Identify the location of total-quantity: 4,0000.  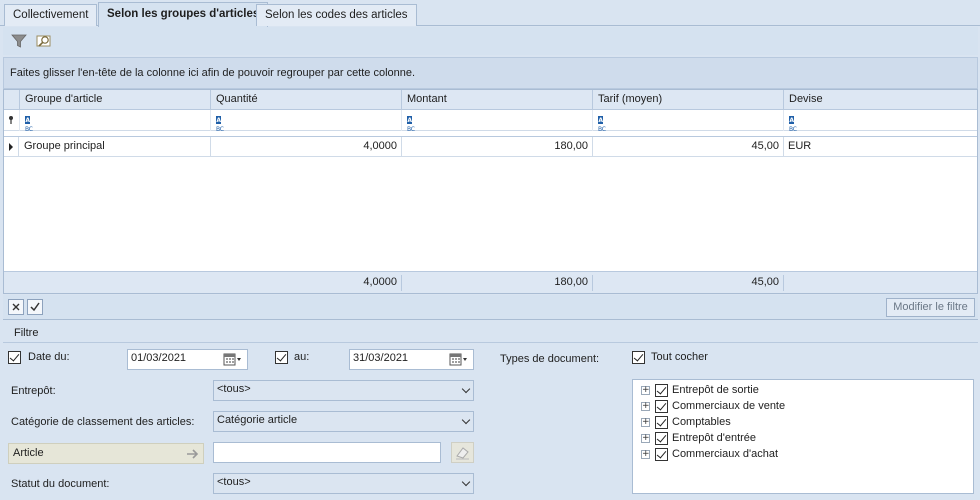
(306, 283).